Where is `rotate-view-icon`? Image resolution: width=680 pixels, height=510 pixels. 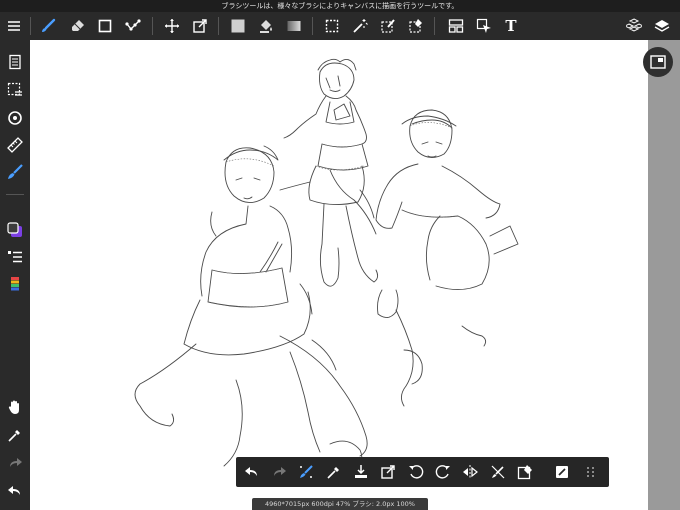
rotate-view-icon is located at coordinates (15, 118).